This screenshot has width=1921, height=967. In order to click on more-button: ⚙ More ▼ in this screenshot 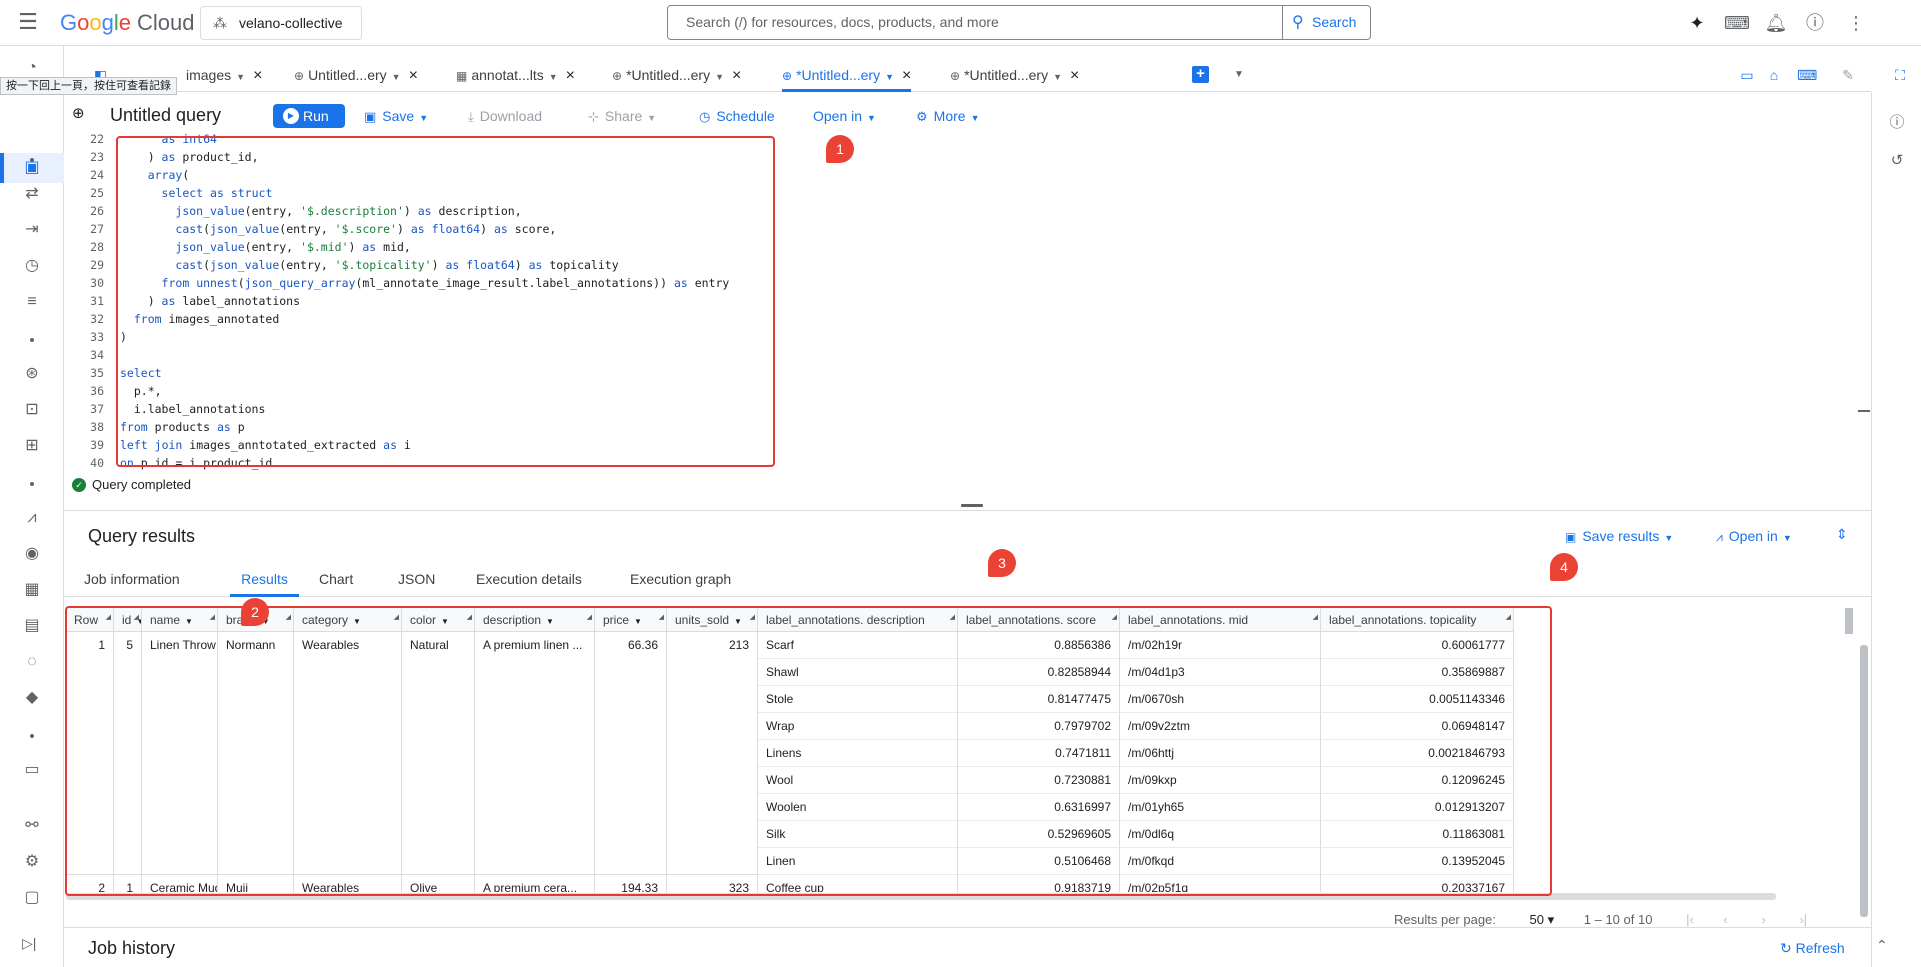, I will do `click(947, 116)`.